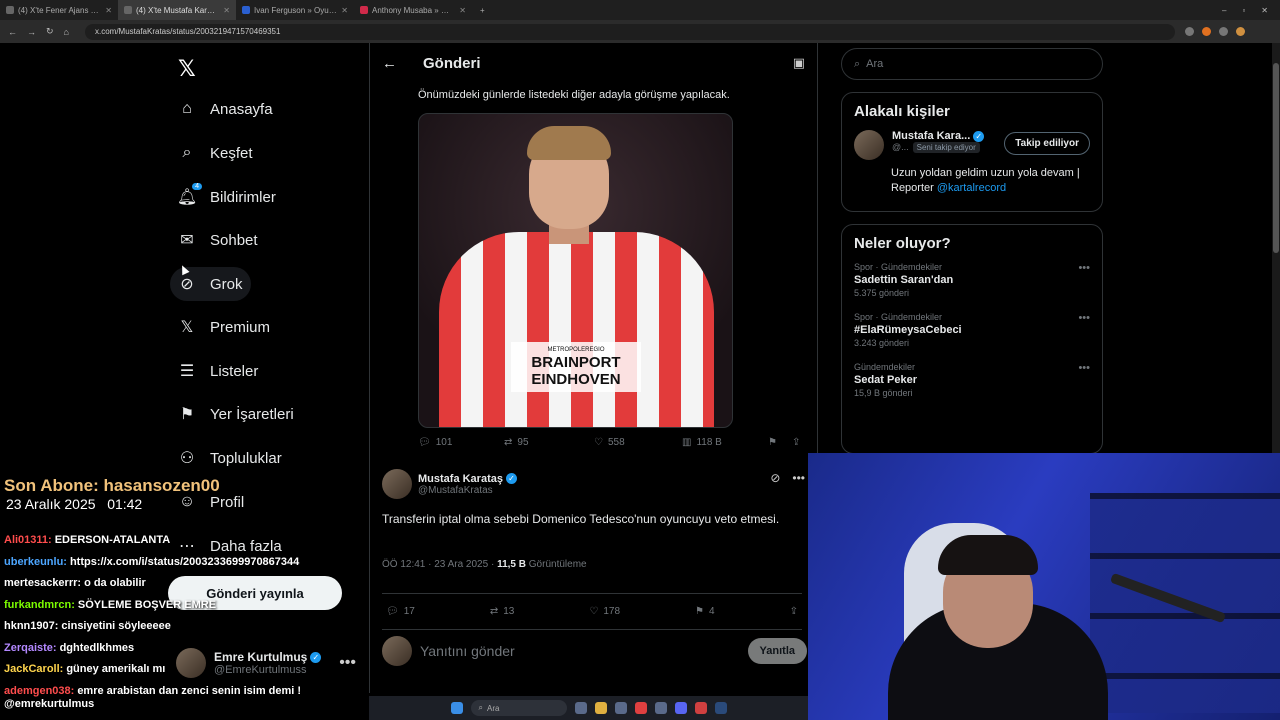 The height and width of the screenshot is (720, 1280). Describe the element at coordinates (1276, 158) in the screenshot. I see `scrollbar-thumb` at that location.